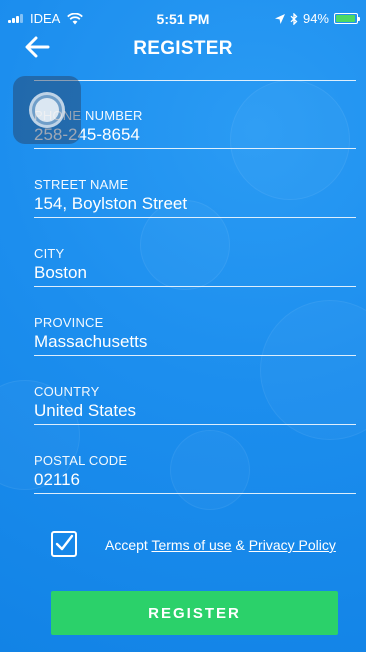  What do you see at coordinates (49, 253) in the screenshot?
I see `city-label: CITY` at bounding box center [49, 253].